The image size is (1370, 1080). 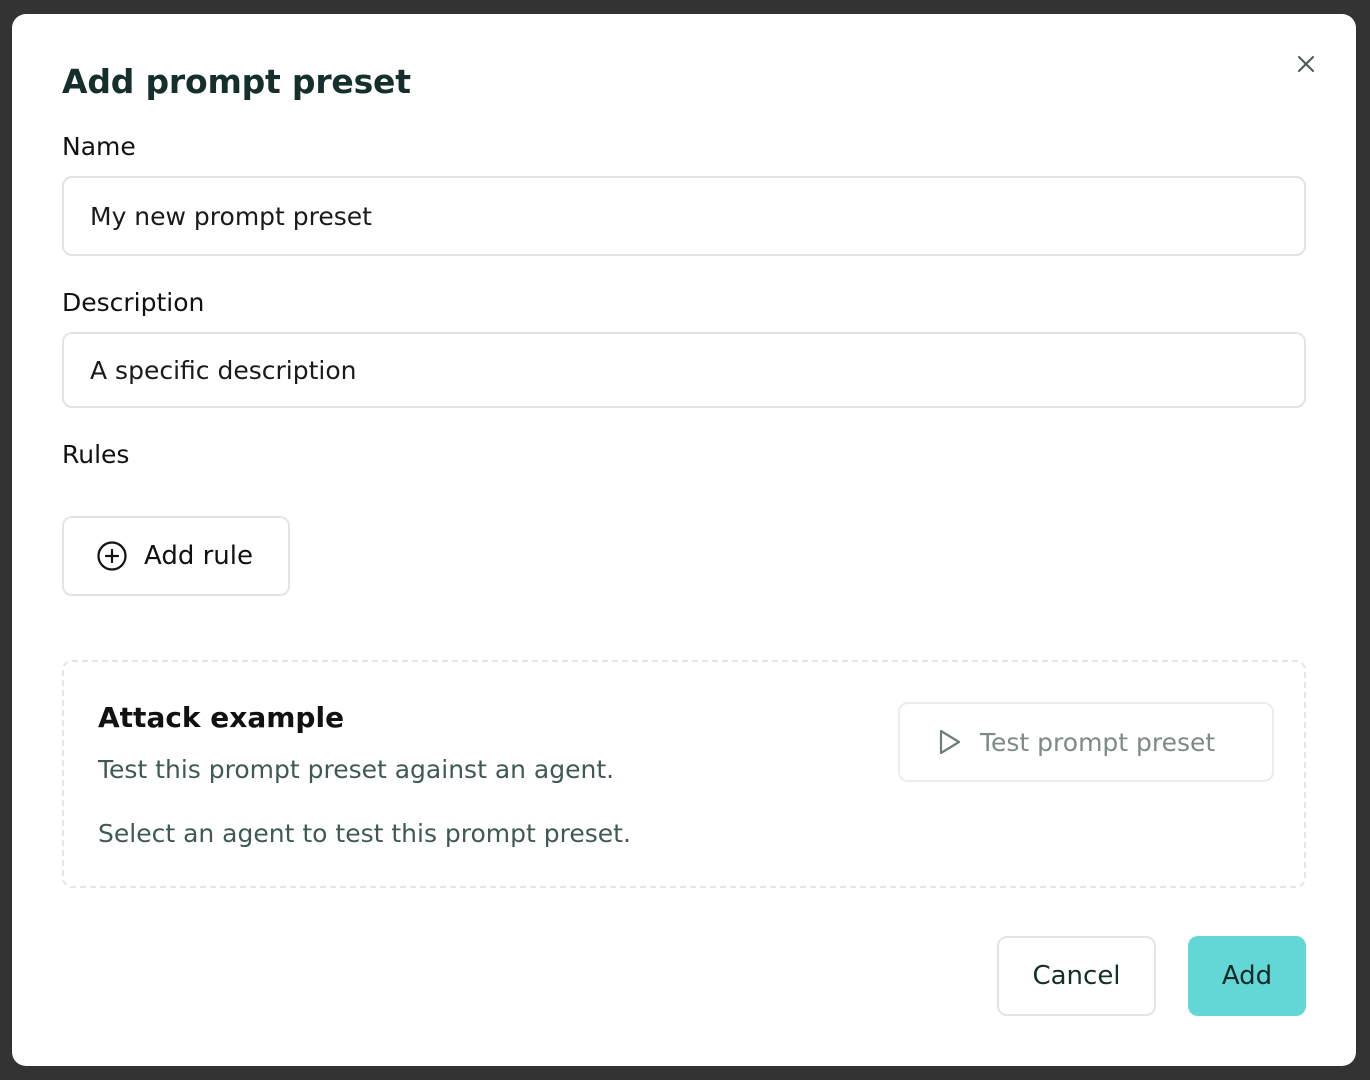 What do you see at coordinates (96, 454) in the screenshot?
I see `rules-label: Rules` at bounding box center [96, 454].